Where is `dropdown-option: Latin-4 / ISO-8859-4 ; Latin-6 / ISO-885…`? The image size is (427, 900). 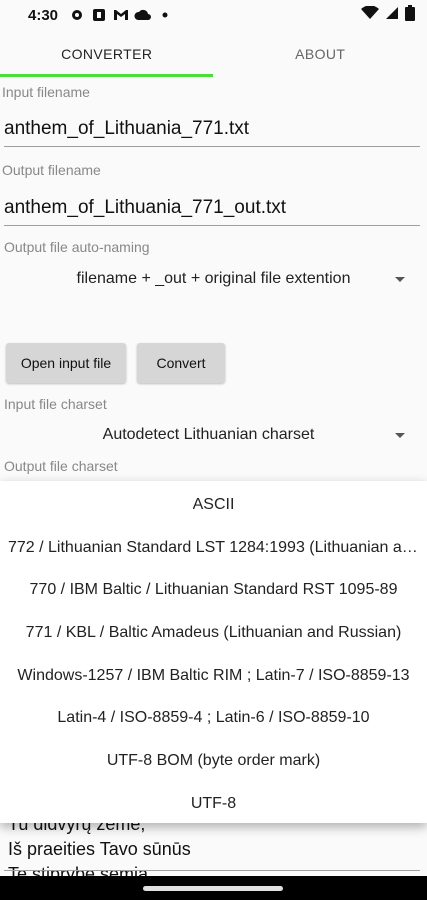 dropdown-option: Latin-4 / ISO-8859-4 ; Latin-6 / ISO-885… is located at coordinates (213, 718).